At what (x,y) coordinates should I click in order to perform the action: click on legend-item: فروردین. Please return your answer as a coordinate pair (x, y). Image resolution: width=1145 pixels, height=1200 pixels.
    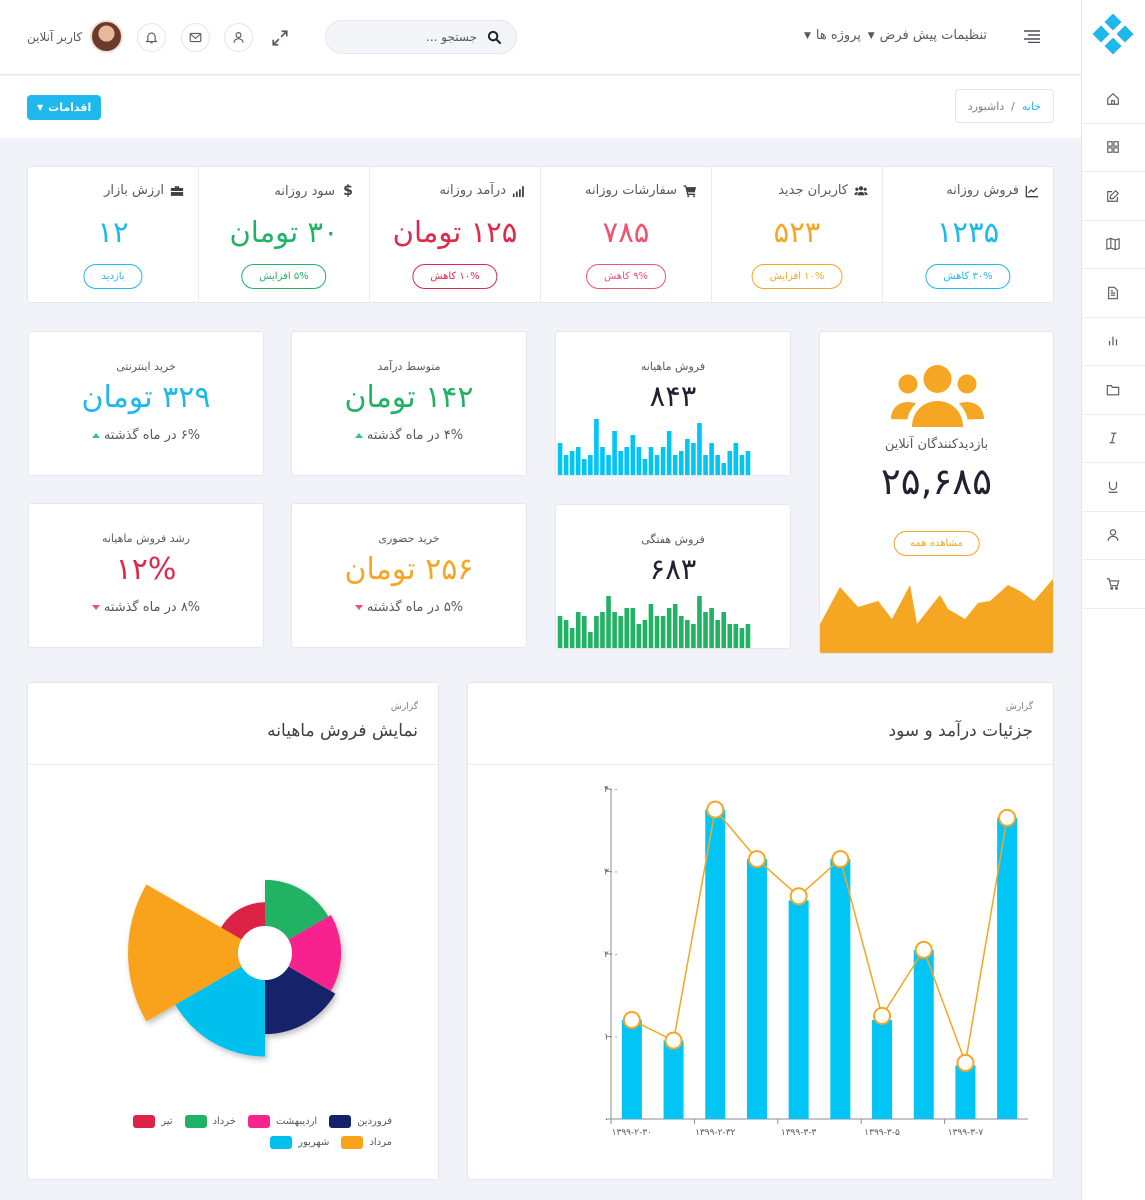
    Looking at the image, I should click on (360, 1121).